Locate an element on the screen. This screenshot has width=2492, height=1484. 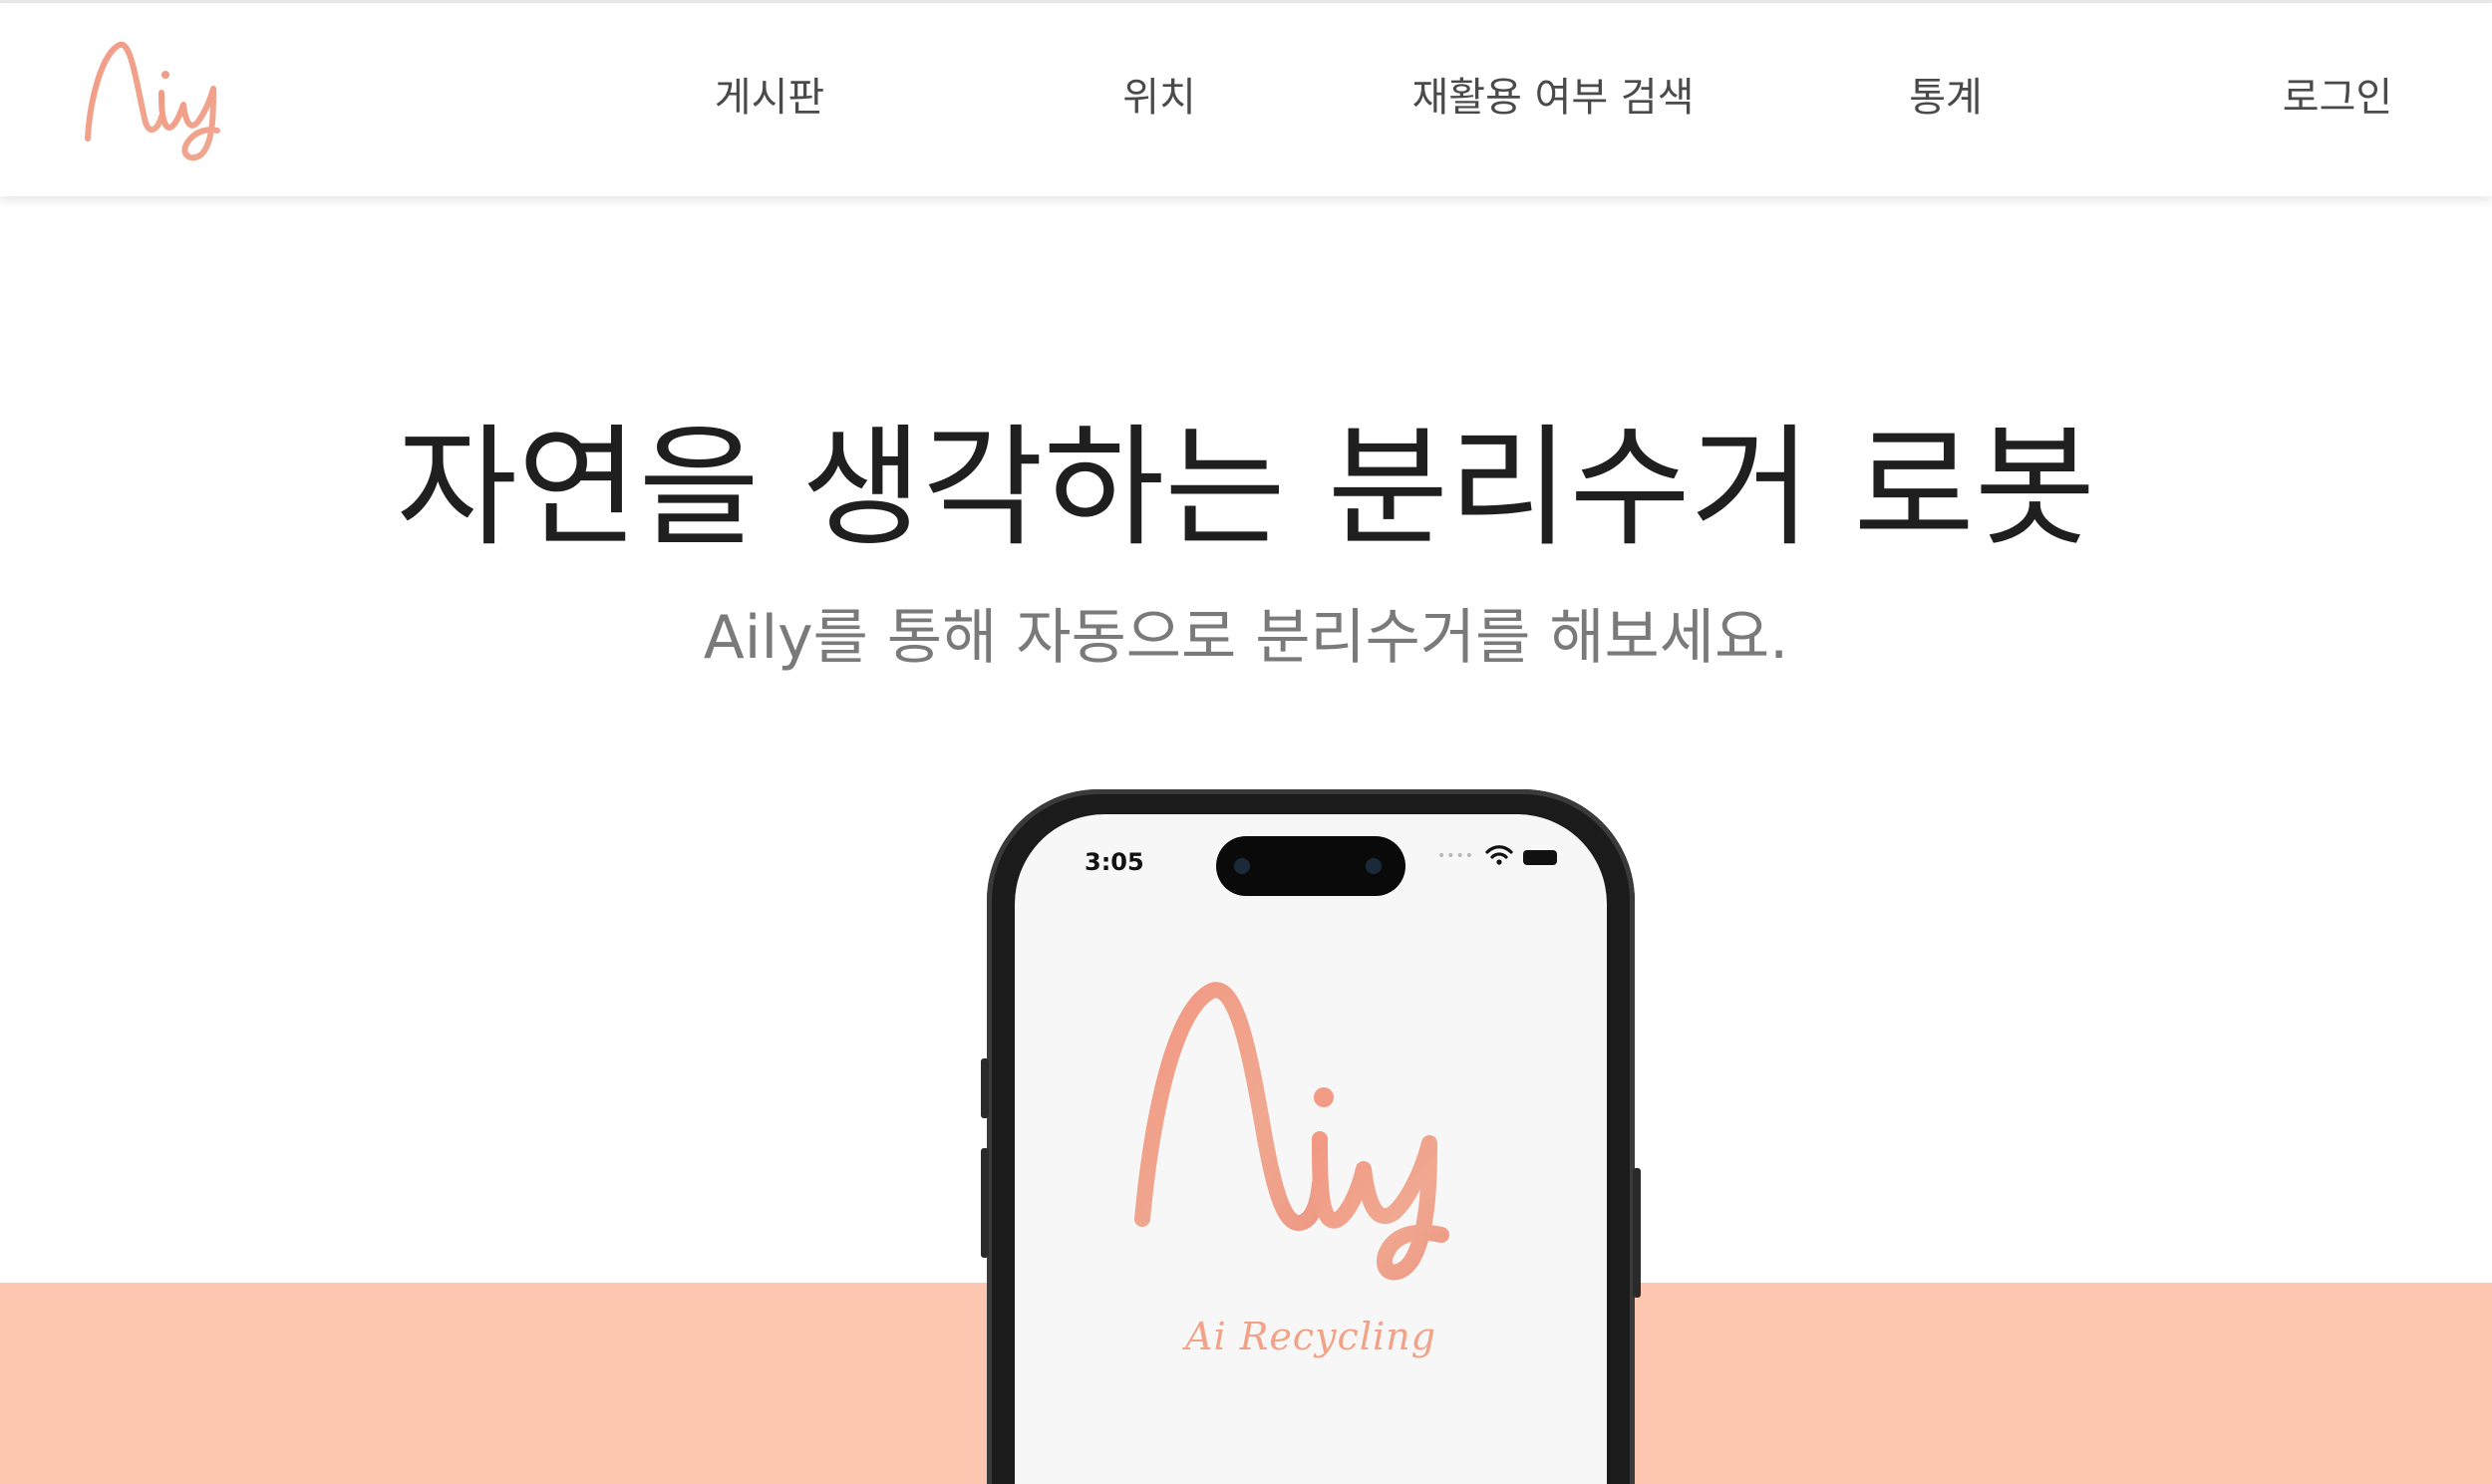
nav-location-link: 위치 is located at coordinates (1159, 98).